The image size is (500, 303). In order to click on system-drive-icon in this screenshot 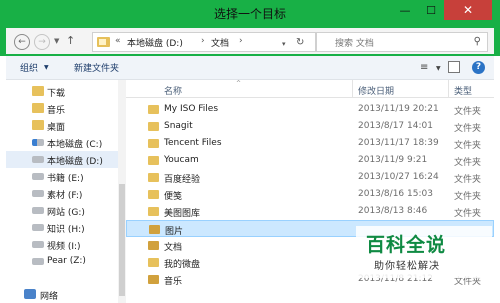, I will do `click(38, 142)`.